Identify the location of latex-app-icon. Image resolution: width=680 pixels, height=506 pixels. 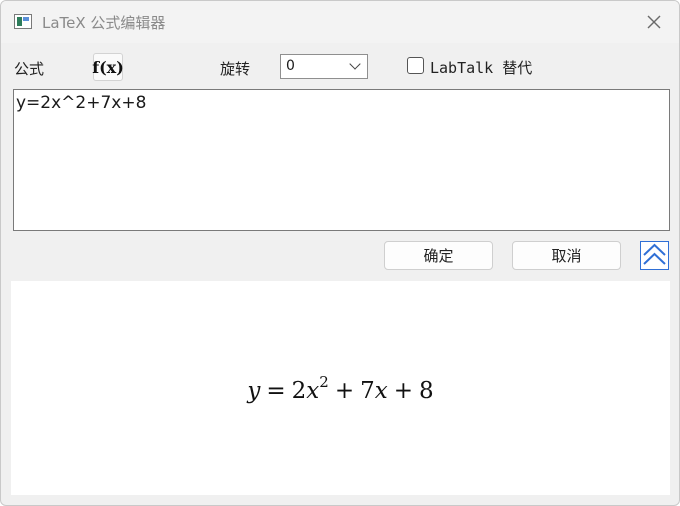
(23, 21).